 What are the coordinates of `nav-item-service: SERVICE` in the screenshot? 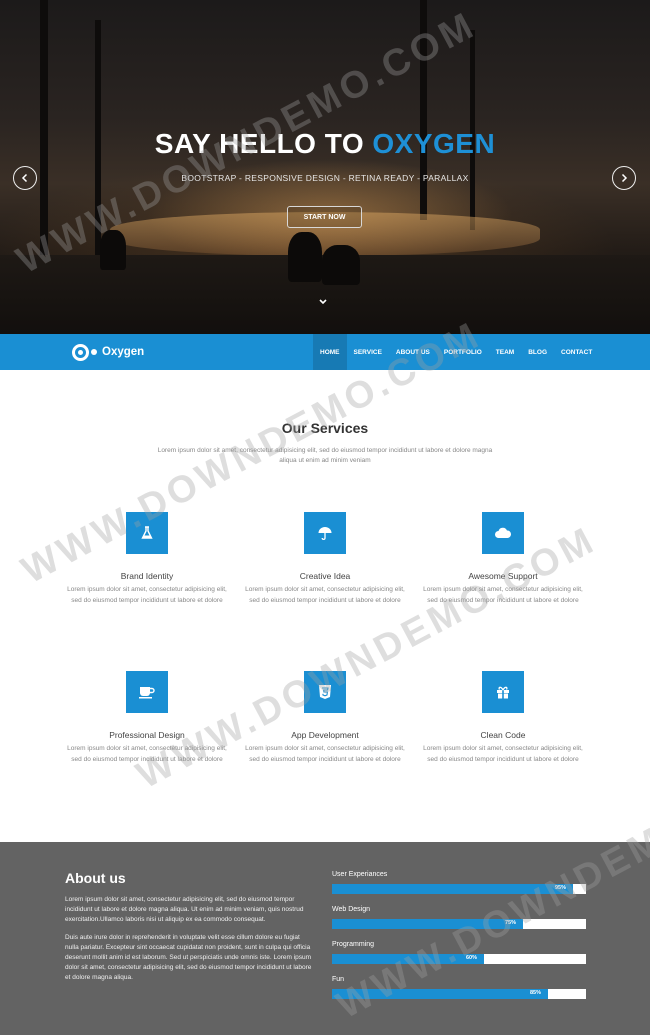 It's located at (368, 352).